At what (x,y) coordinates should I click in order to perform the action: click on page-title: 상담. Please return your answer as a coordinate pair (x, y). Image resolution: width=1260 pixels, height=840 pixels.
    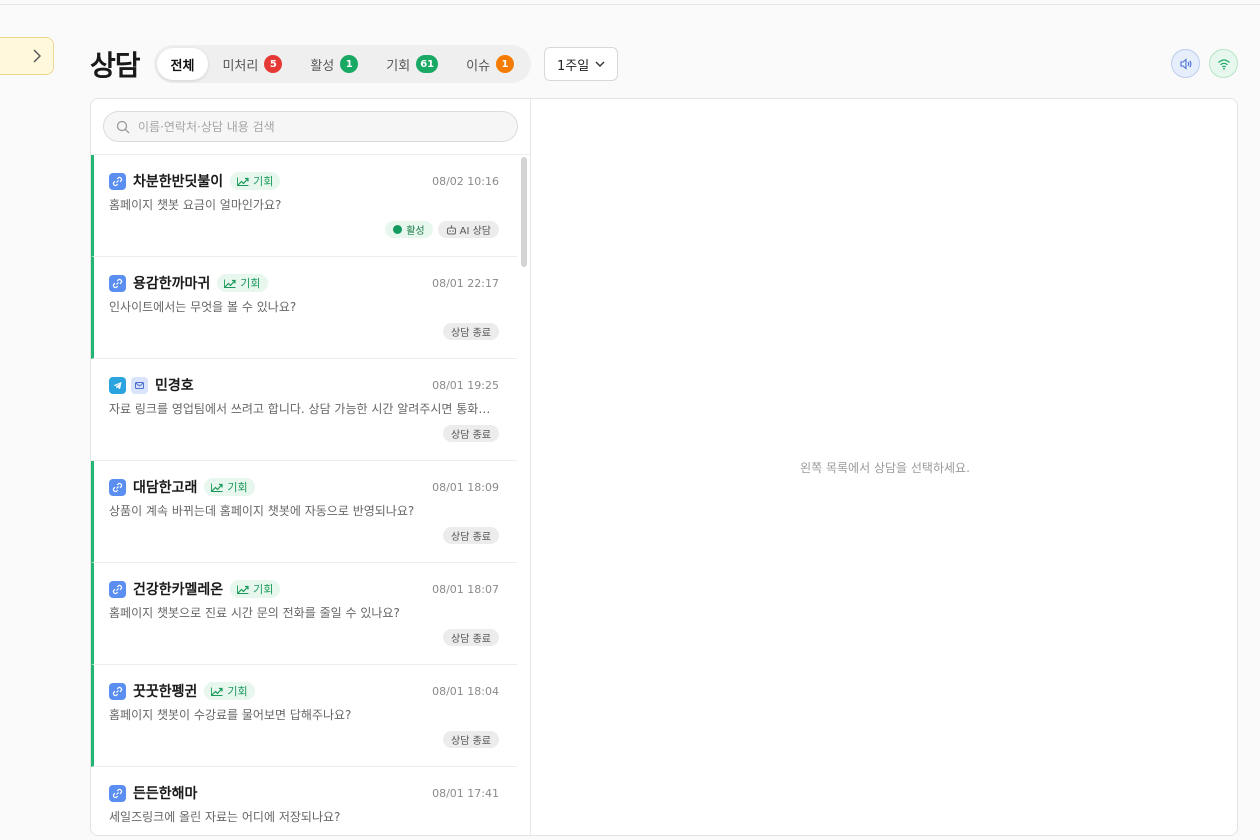
    Looking at the image, I should click on (115, 65).